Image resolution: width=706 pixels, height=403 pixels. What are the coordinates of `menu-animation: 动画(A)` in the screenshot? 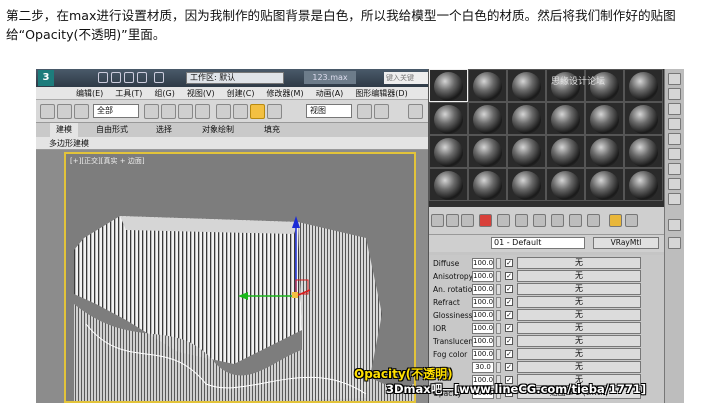 It's located at (330, 93).